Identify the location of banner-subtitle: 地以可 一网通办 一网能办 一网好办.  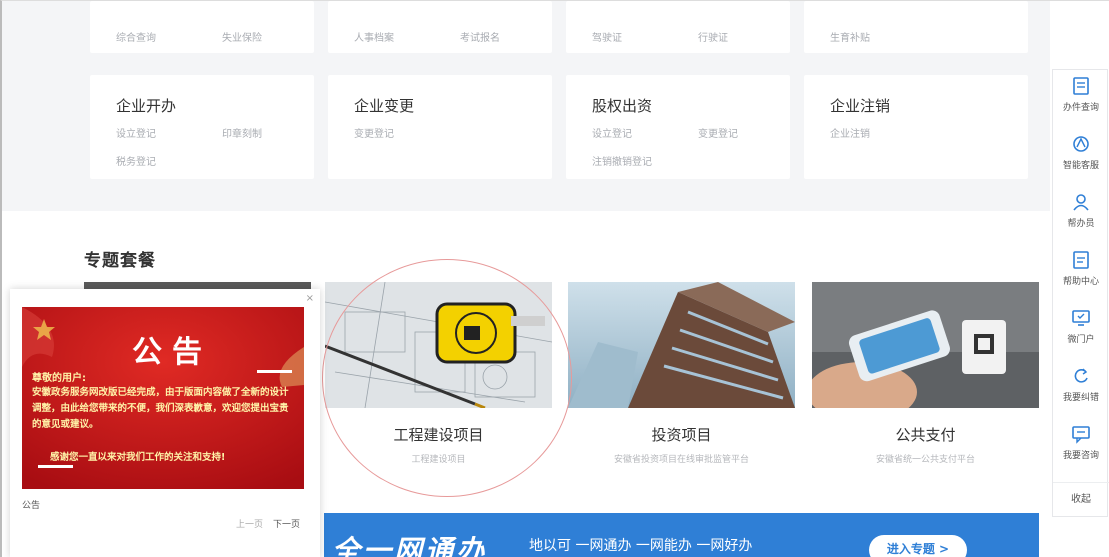
(641, 546).